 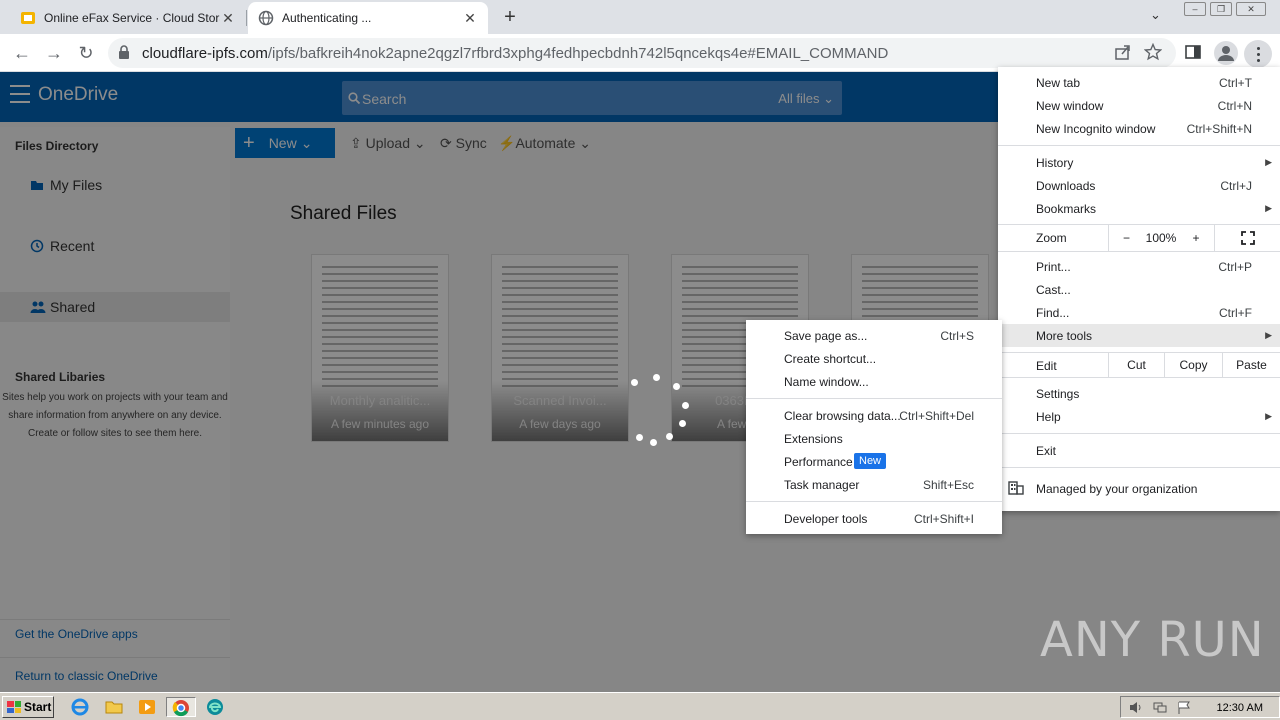 I want to click on menu-item-history: History ▶, so click(x=1139, y=162).